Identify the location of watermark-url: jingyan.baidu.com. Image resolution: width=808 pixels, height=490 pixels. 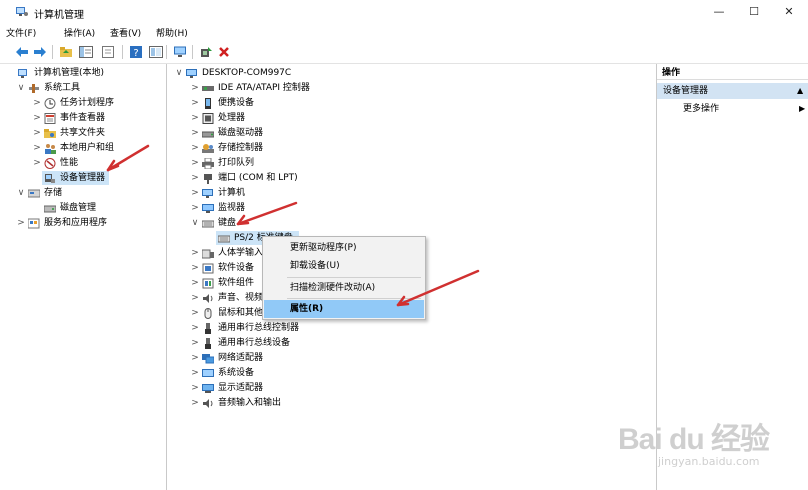
(709, 461).